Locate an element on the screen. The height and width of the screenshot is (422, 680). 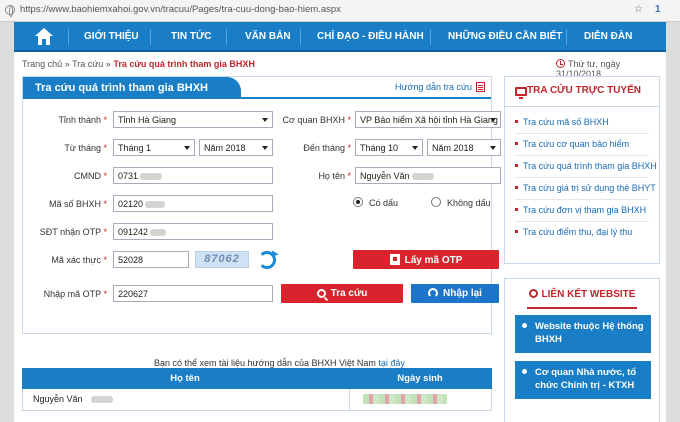
breadcrumb-current: Tra cứu quá trình tham gia BHXH is located at coordinates (184, 64).